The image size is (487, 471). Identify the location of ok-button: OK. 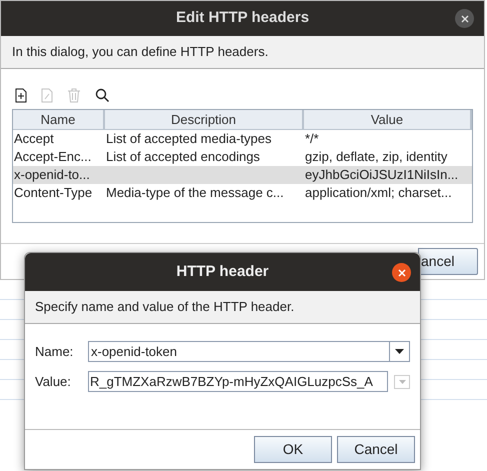
(293, 449).